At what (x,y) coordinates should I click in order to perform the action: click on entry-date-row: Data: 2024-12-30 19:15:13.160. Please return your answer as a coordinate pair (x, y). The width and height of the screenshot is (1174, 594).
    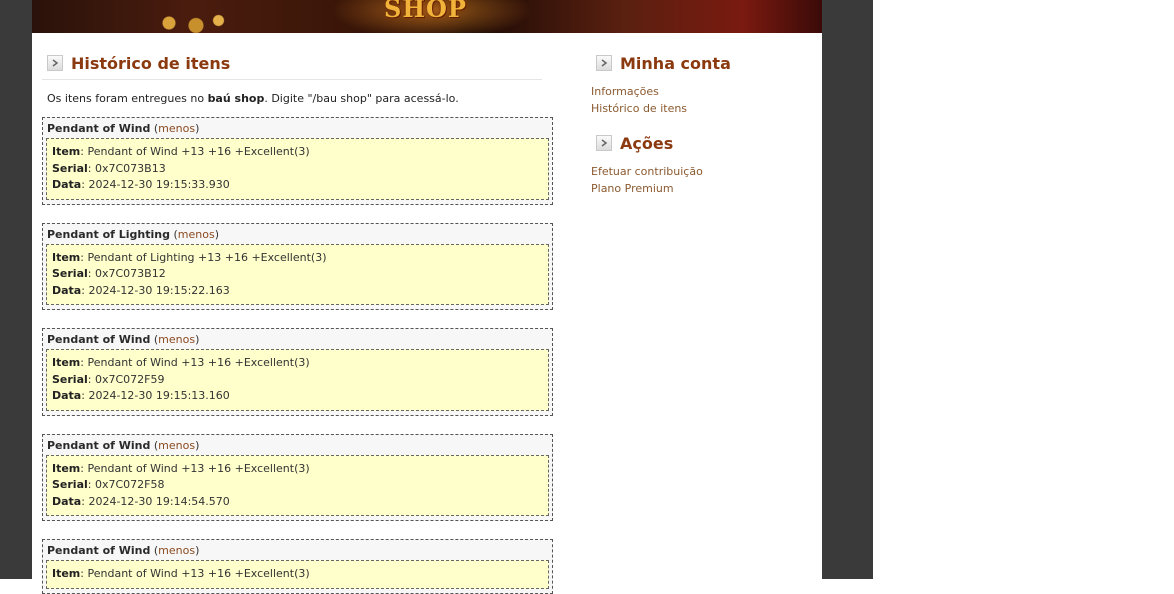
    Looking at the image, I should click on (141, 395).